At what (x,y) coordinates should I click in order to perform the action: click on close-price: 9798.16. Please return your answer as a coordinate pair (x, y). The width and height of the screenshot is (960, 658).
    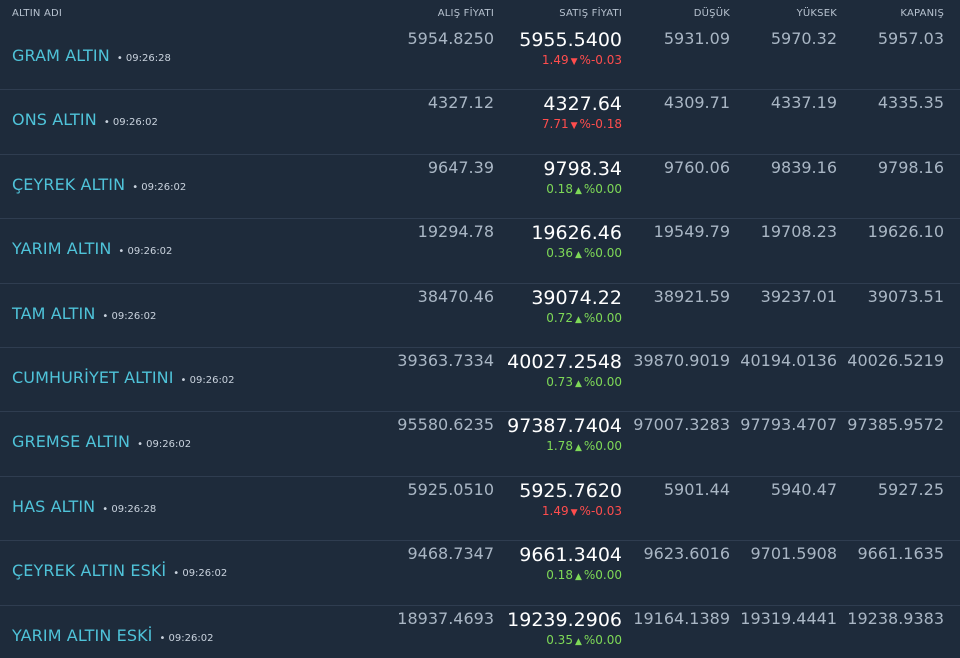
    Looking at the image, I should click on (910, 167).